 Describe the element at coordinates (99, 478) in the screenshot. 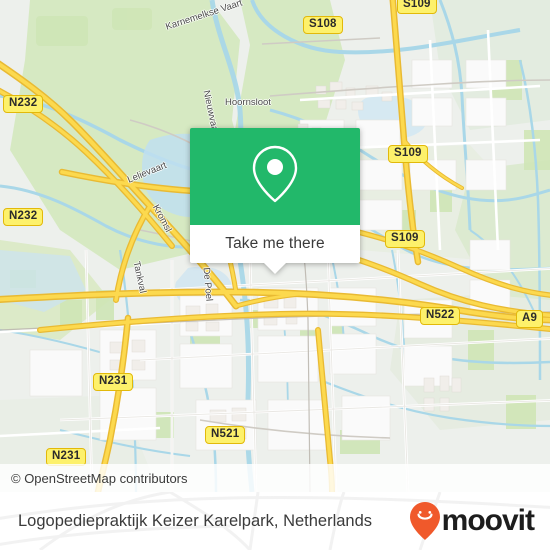

I see `osm-attribution-text: © OpenStreetMap contributors` at that location.